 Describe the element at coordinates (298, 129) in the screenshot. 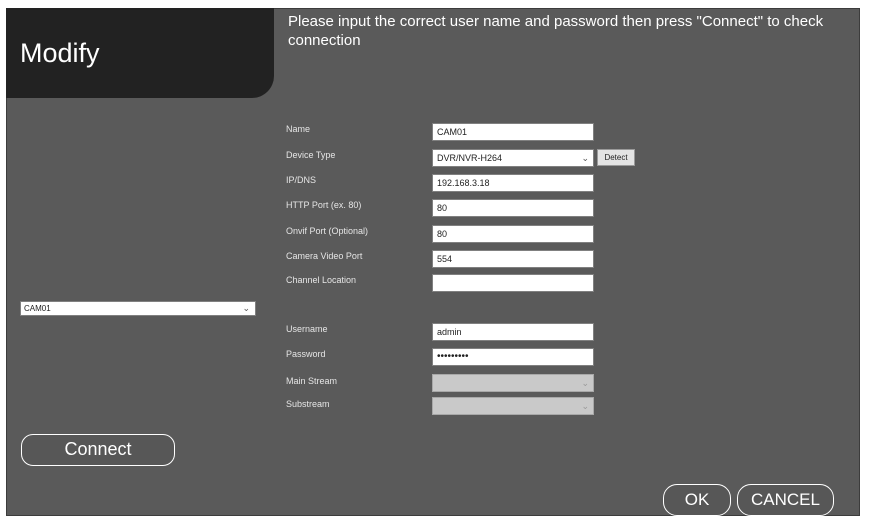

I see `name-label: Name` at that location.